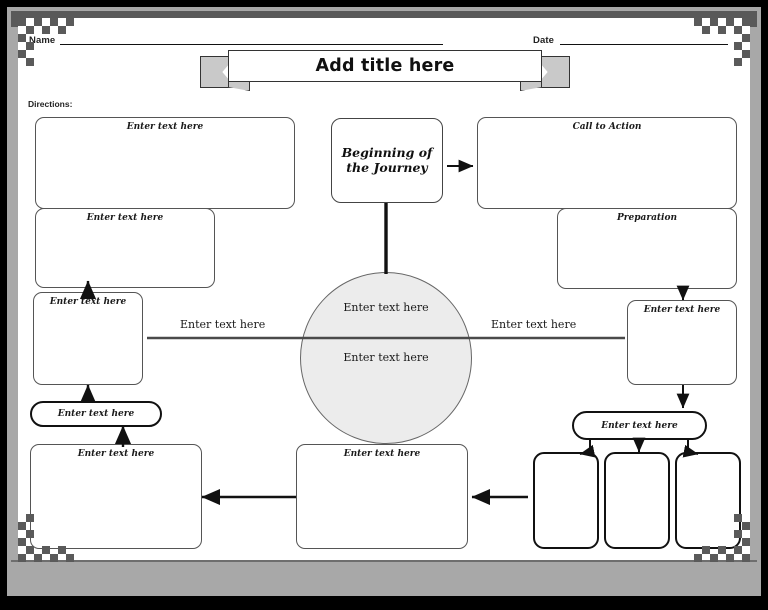 The width and height of the screenshot is (768, 610). I want to click on node-beginning-of-journey: Beginning of the Journey, so click(387, 160).